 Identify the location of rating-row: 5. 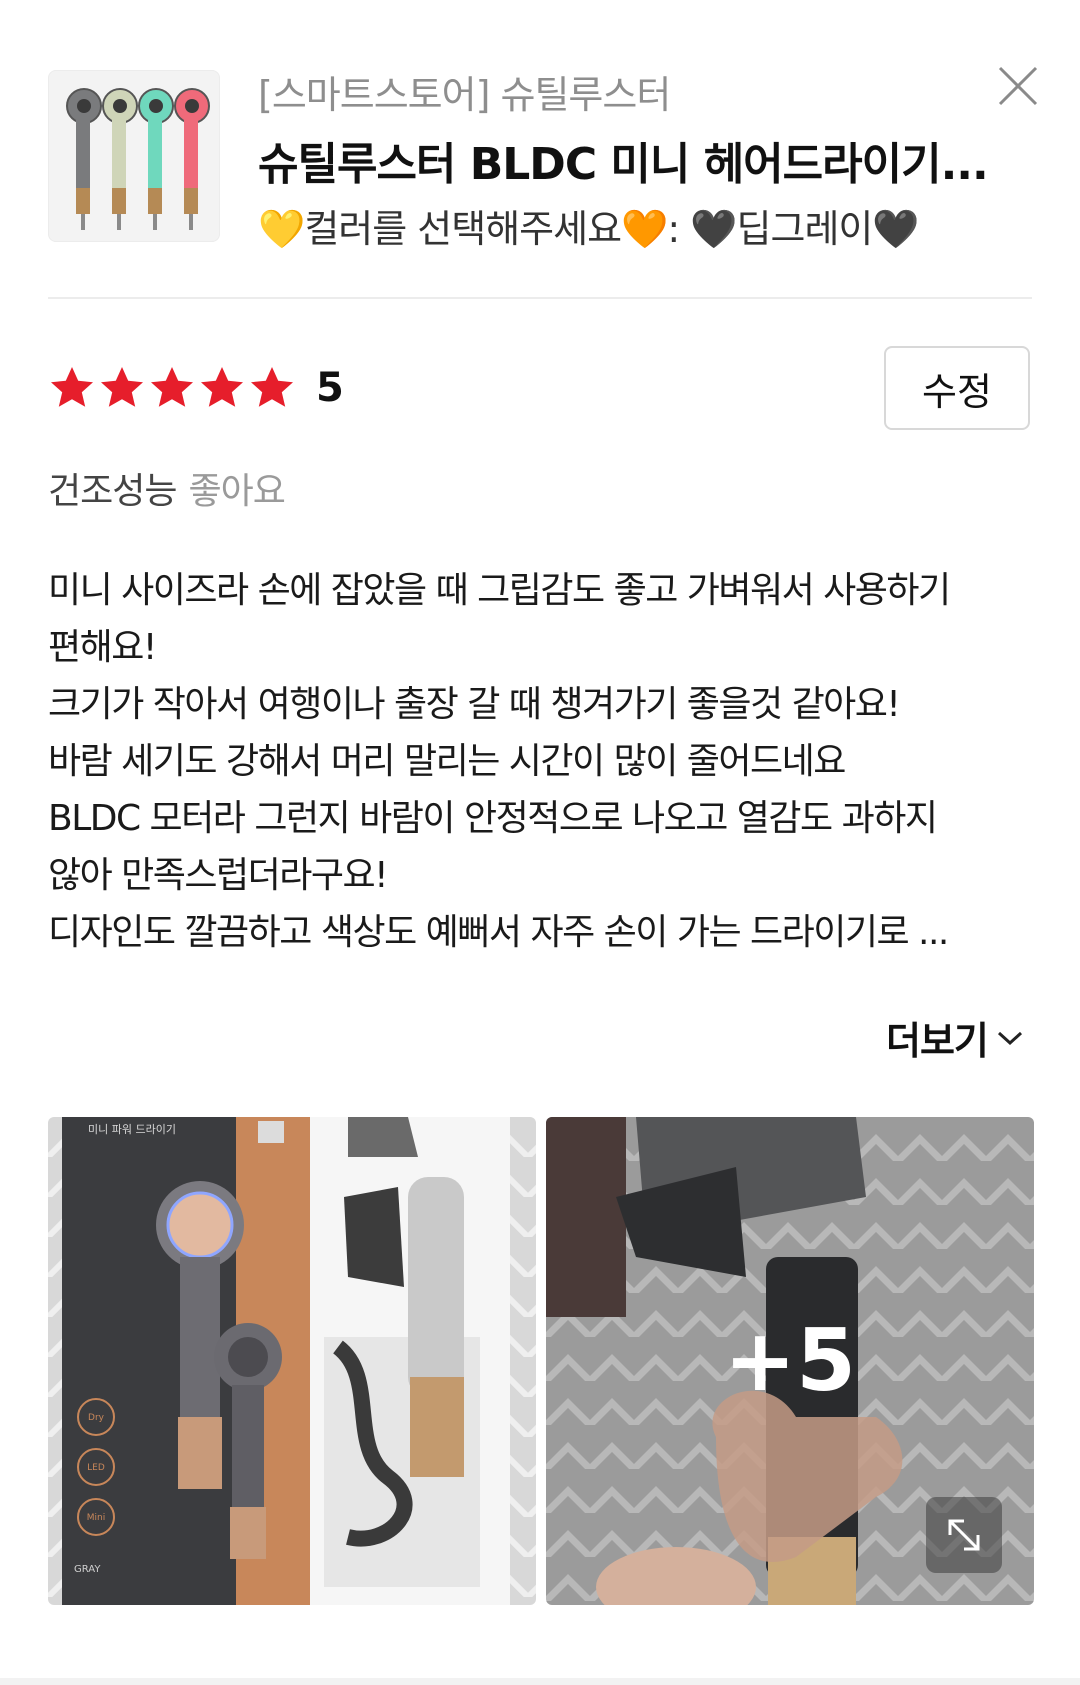
(196, 388).